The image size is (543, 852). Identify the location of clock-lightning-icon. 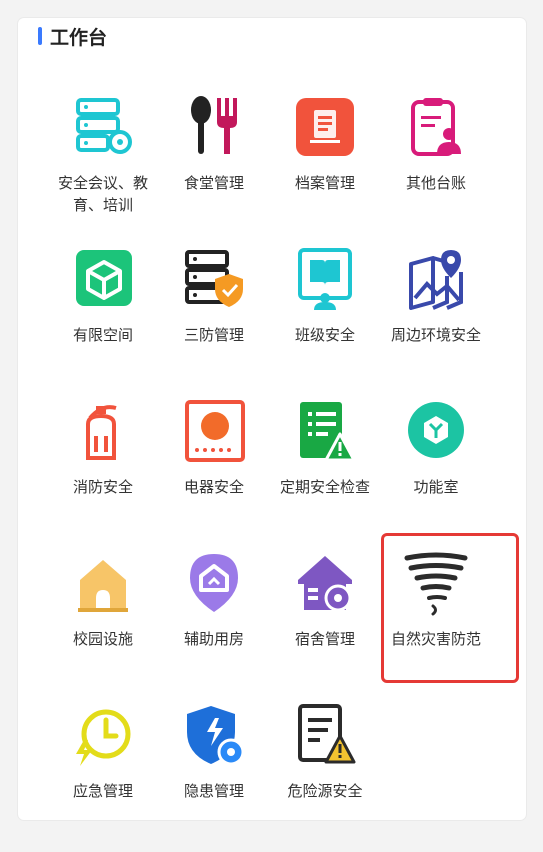
(103, 737).